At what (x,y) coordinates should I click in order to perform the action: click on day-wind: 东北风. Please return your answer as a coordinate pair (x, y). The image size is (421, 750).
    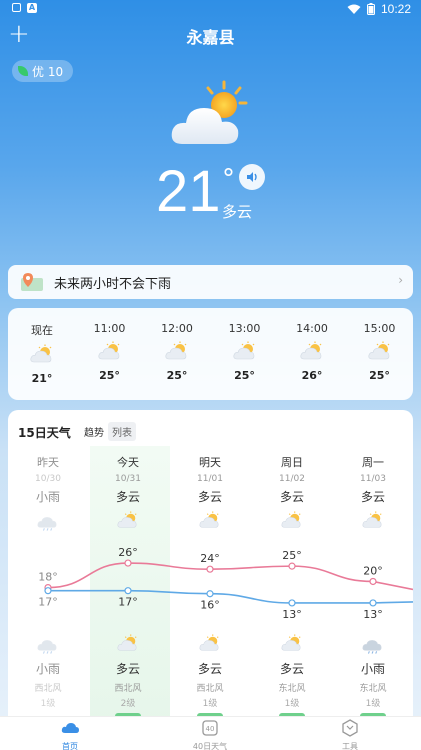
    Looking at the image, I should click on (292, 689).